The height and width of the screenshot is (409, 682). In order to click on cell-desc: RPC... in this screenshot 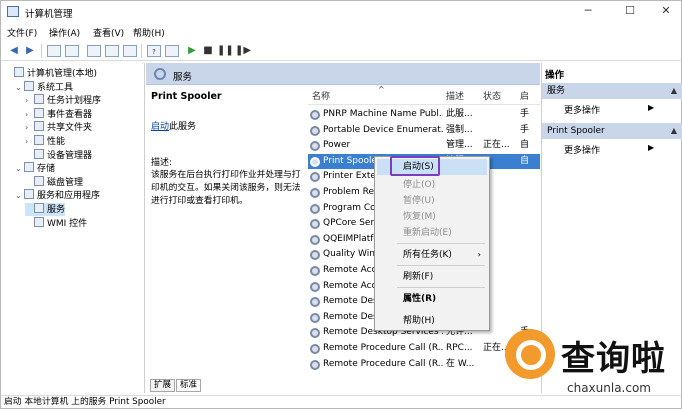, I will do `click(459, 348)`.